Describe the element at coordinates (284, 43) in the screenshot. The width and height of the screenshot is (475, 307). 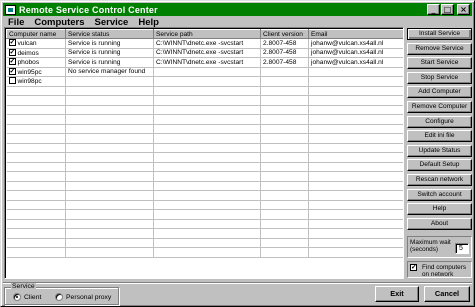
I see `table-cell-version: 2.8007-458` at that location.